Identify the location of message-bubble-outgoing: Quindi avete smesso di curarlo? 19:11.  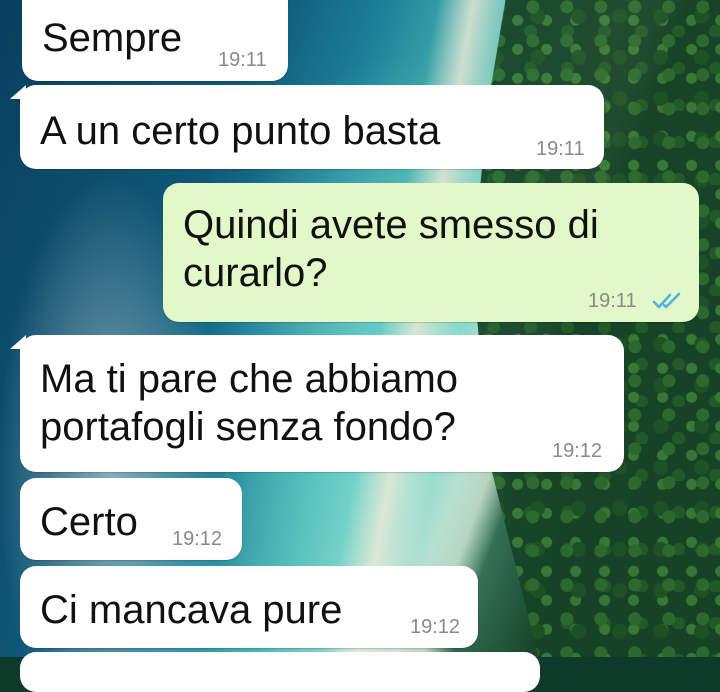
(431, 252).